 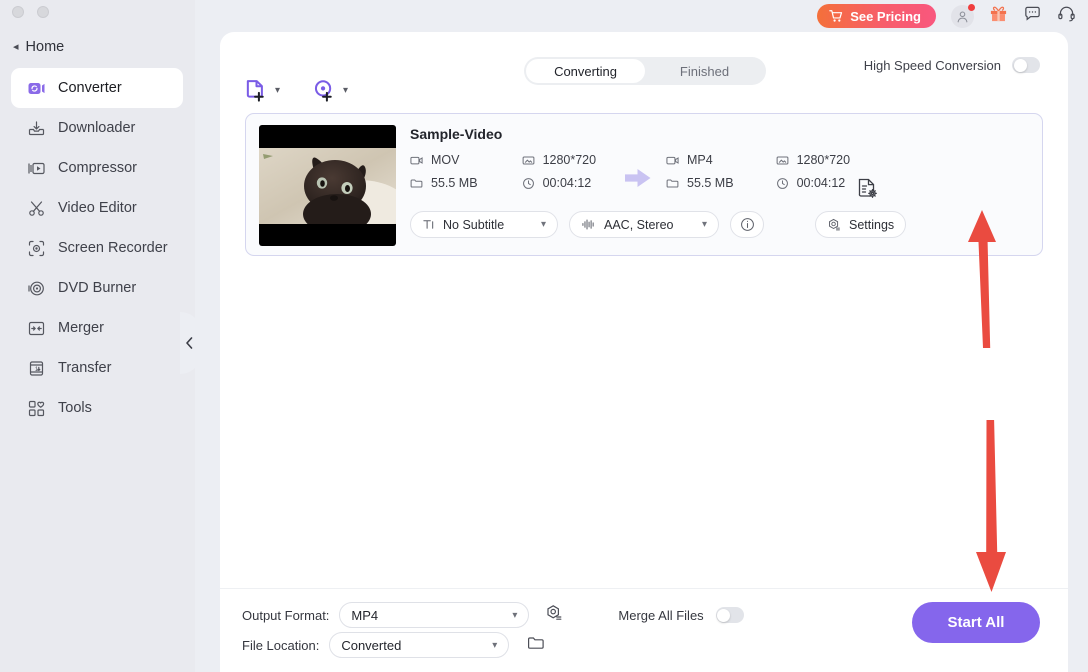 I want to click on dvd-burner-icon, so click(x=36, y=288).